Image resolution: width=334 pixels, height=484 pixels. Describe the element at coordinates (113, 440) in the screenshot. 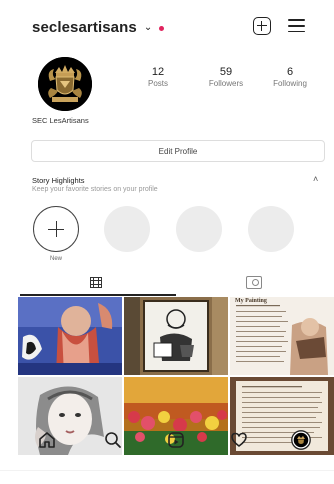

I see `search-icon` at that location.